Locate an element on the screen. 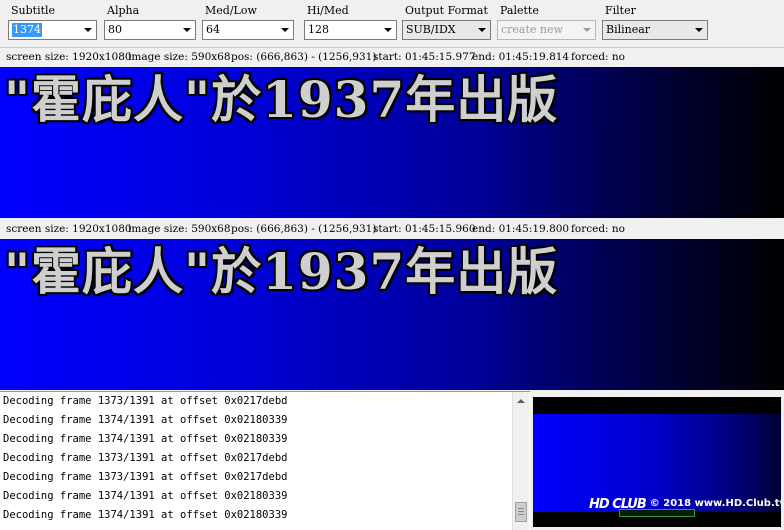  palette-group: Palette create new is located at coordinates (546, 21).